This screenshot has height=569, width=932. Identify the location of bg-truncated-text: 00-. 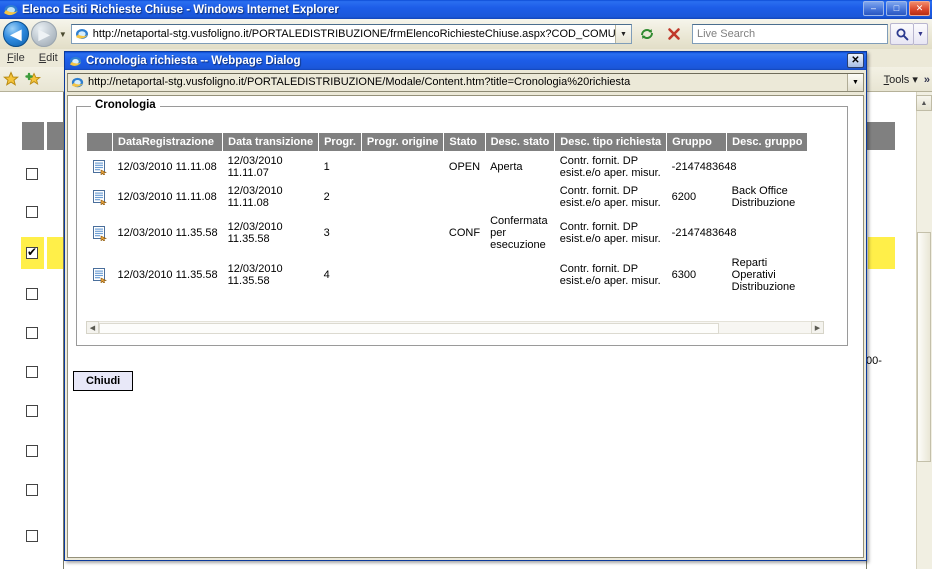
(874, 361).